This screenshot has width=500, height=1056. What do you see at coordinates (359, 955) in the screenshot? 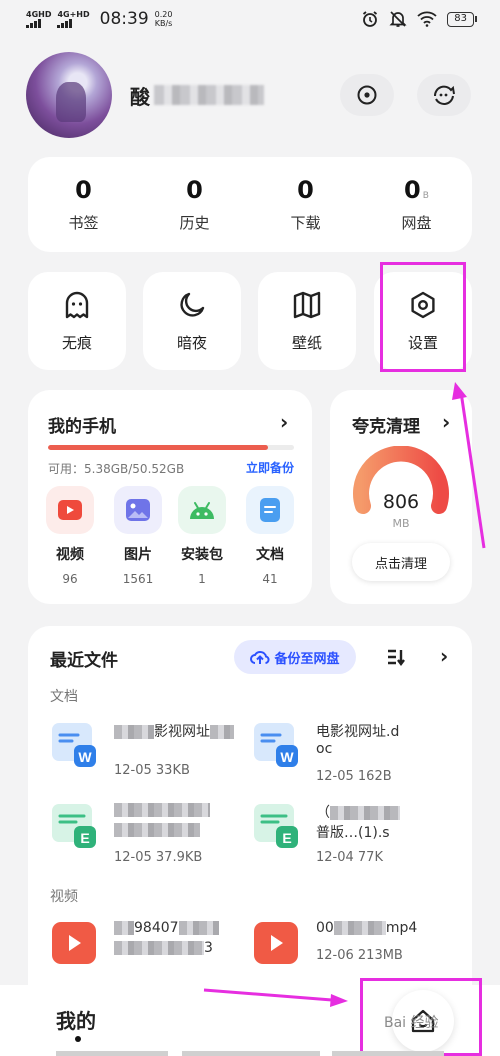
I see `file-meta: 12-06 213MB` at bounding box center [359, 955].